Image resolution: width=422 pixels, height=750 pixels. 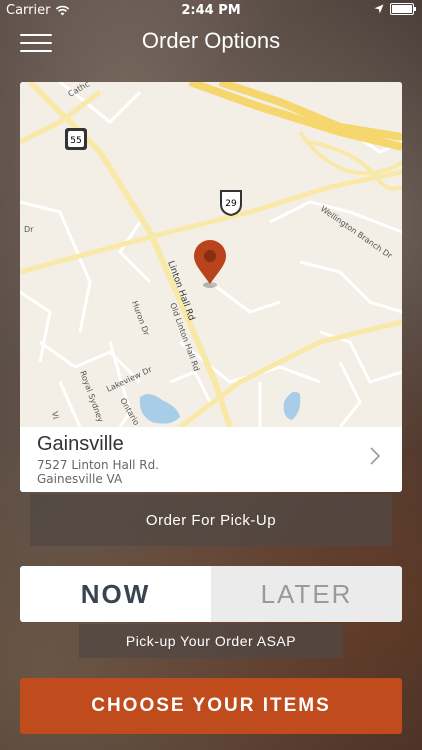 I want to click on svg-text: 29, so click(x=231, y=204).